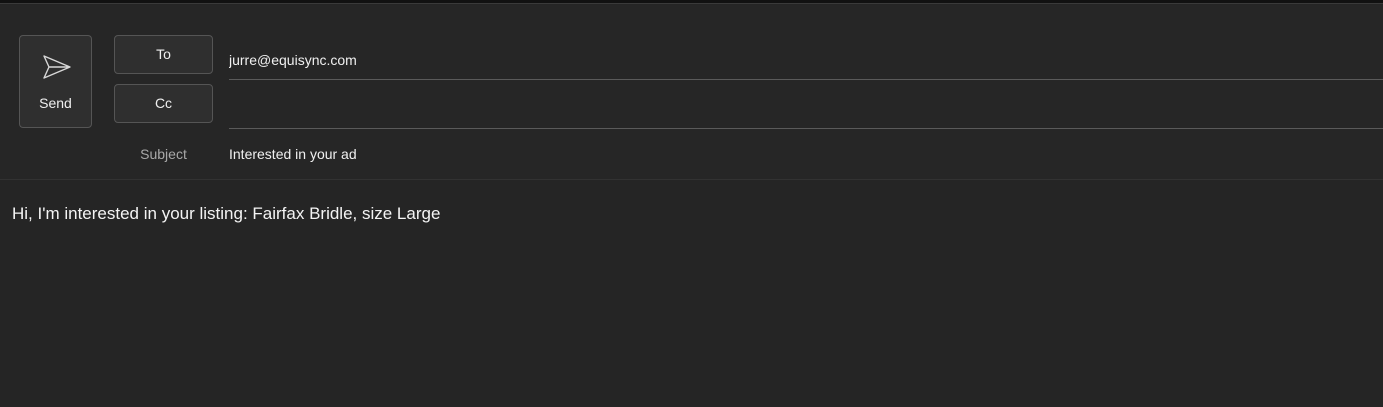 Image resolution: width=1383 pixels, height=407 pixels. I want to click on send-label: Send, so click(55, 103).